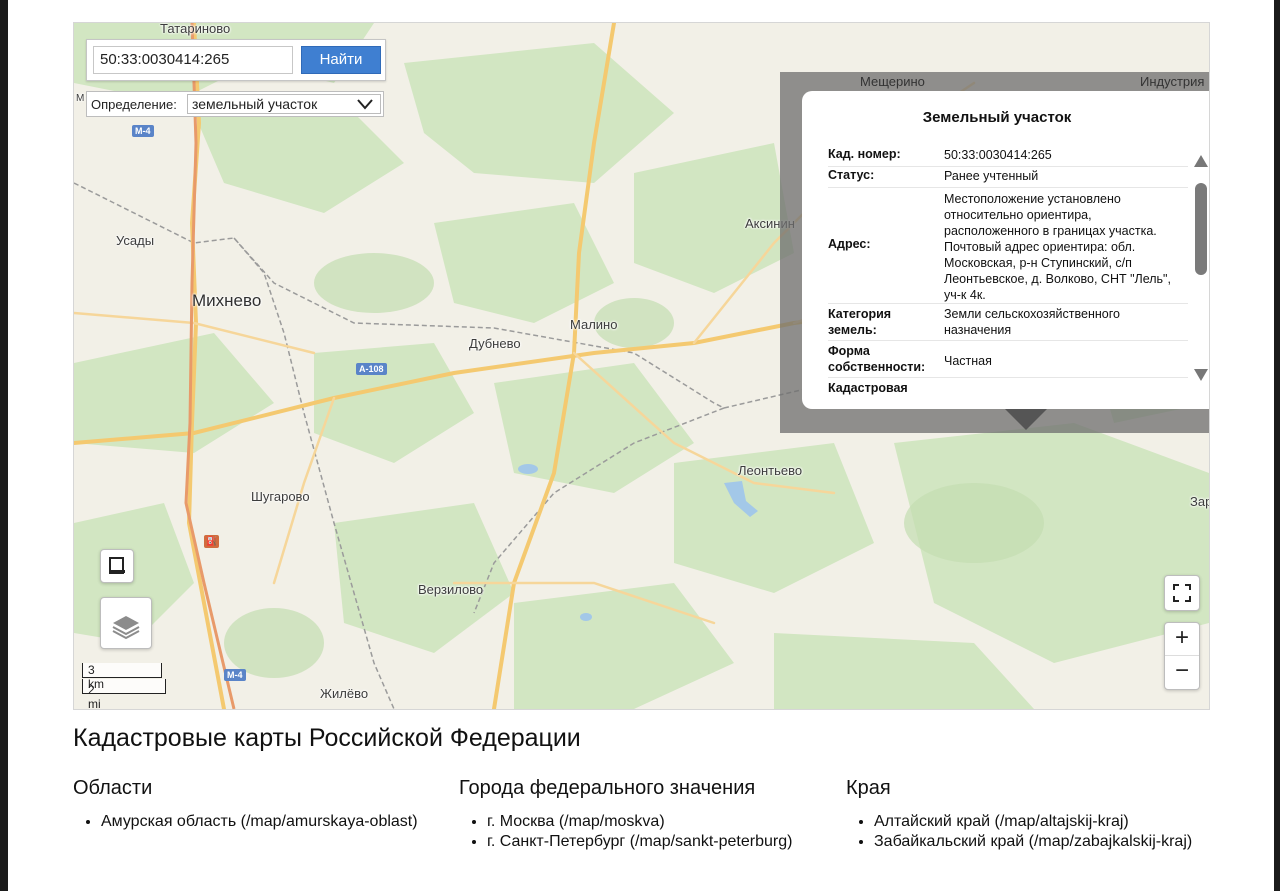 The height and width of the screenshot is (891, 1280). I want to click on definition-panel: Определение: земельный участок, so click(235, 104).